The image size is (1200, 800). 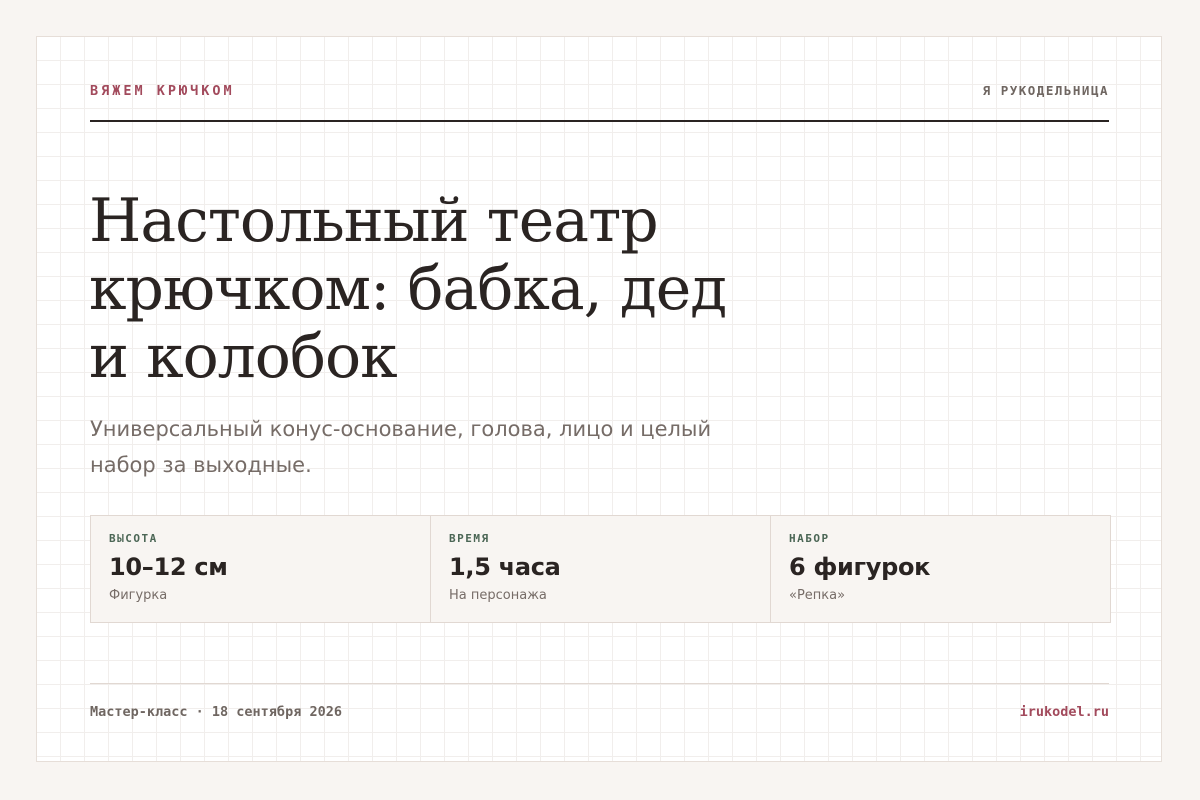 I want to click on stat-time: ВРЕМЯ 1,5 часа На персонажа, so click(x=601, y=569).